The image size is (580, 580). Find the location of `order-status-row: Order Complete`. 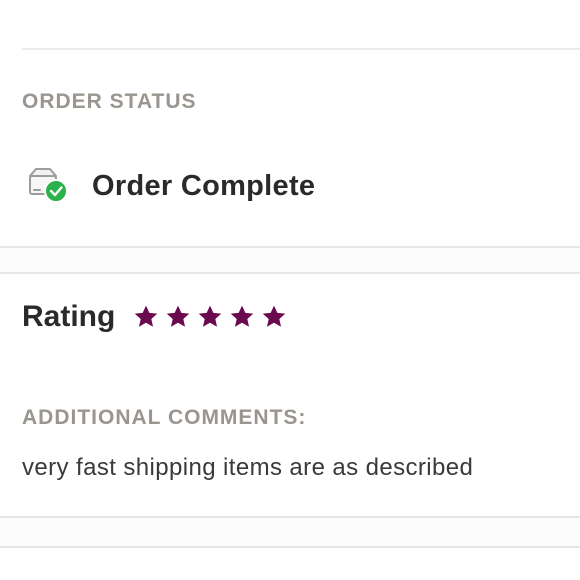

order-status-row: Order Complete is located at coordinates (170, 186).